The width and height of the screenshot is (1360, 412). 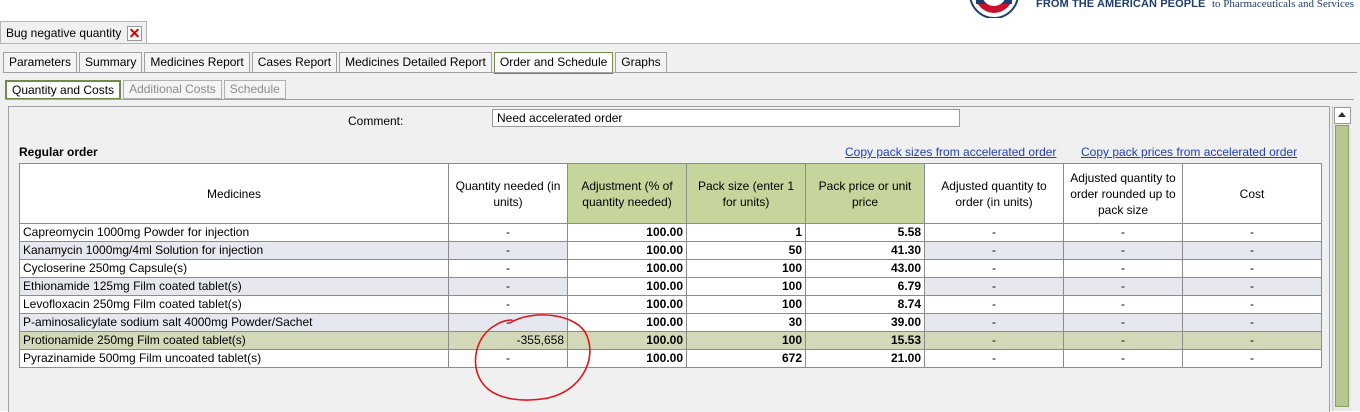 What do you see at coordinates (74, 32) in the screenshot?
I see `document-tab: Bug negative quantity` at bounding box center [74, 32].